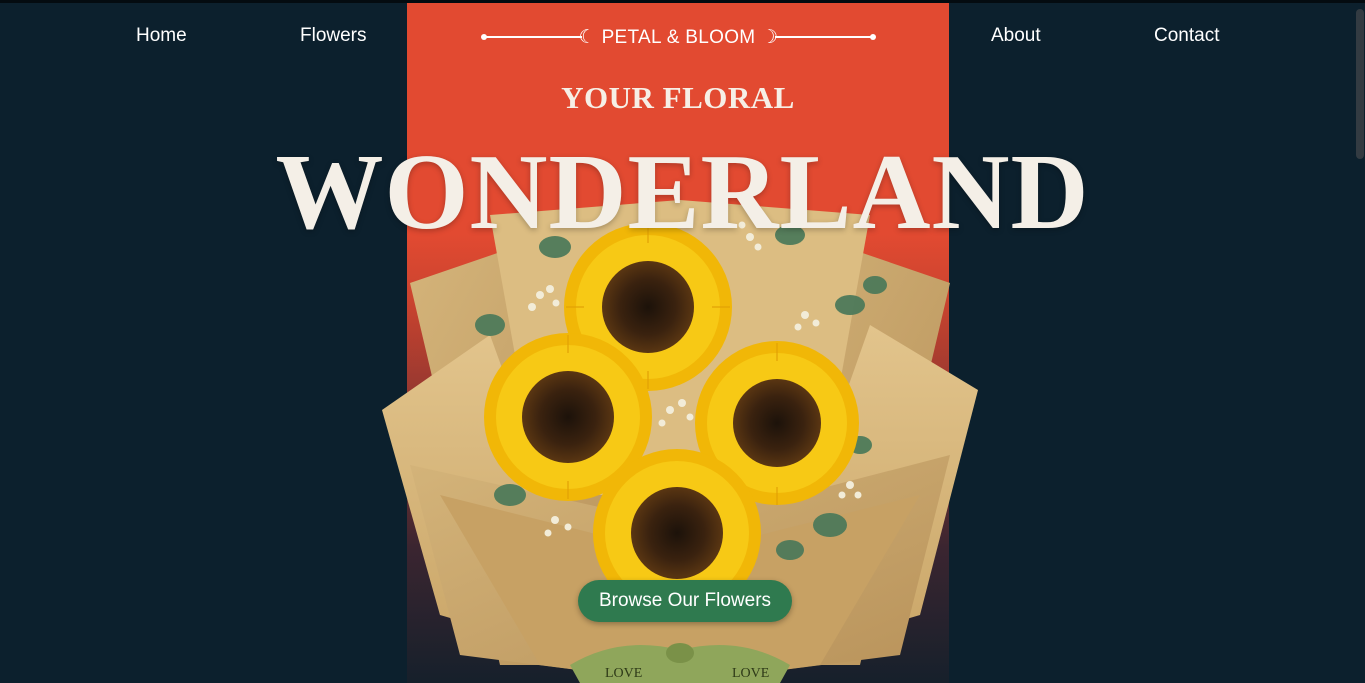  Describe the element at coordinates (533, 37) in the screenshot. I see `brand-left-rule` at that location.